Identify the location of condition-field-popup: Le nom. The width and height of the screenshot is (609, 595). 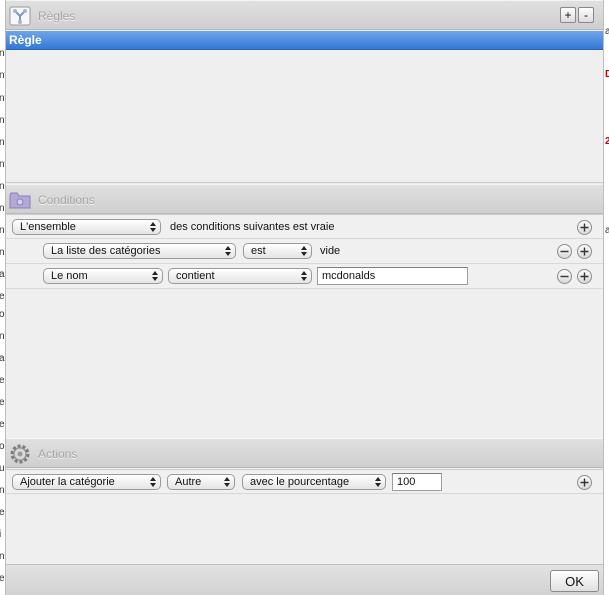
(103, 276).